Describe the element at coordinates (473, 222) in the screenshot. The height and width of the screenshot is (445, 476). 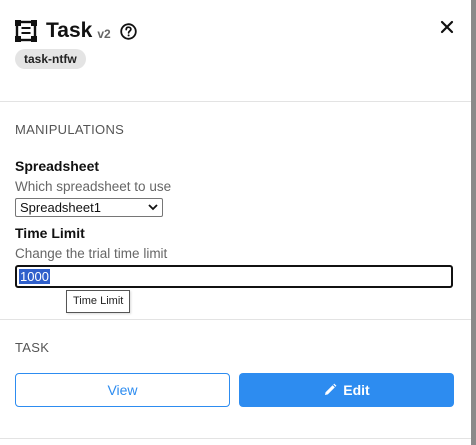
I see `scrollbar` at that location.